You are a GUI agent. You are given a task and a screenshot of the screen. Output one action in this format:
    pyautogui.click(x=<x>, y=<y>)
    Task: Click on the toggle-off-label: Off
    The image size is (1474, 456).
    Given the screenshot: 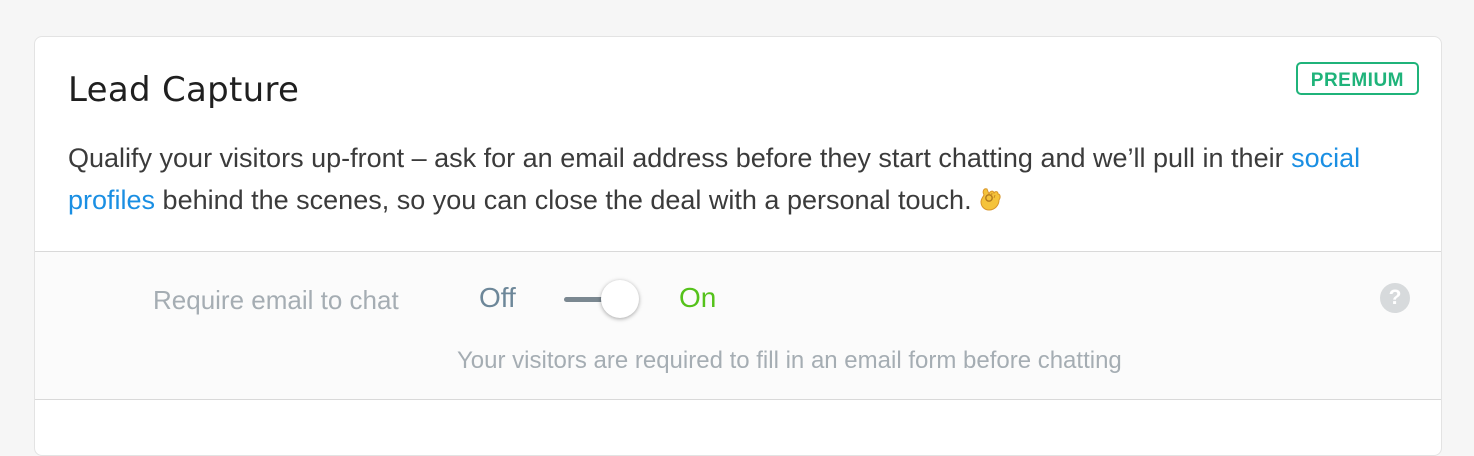 What is the action you would take?
    pyautogui.click(x=497, y=298)
    